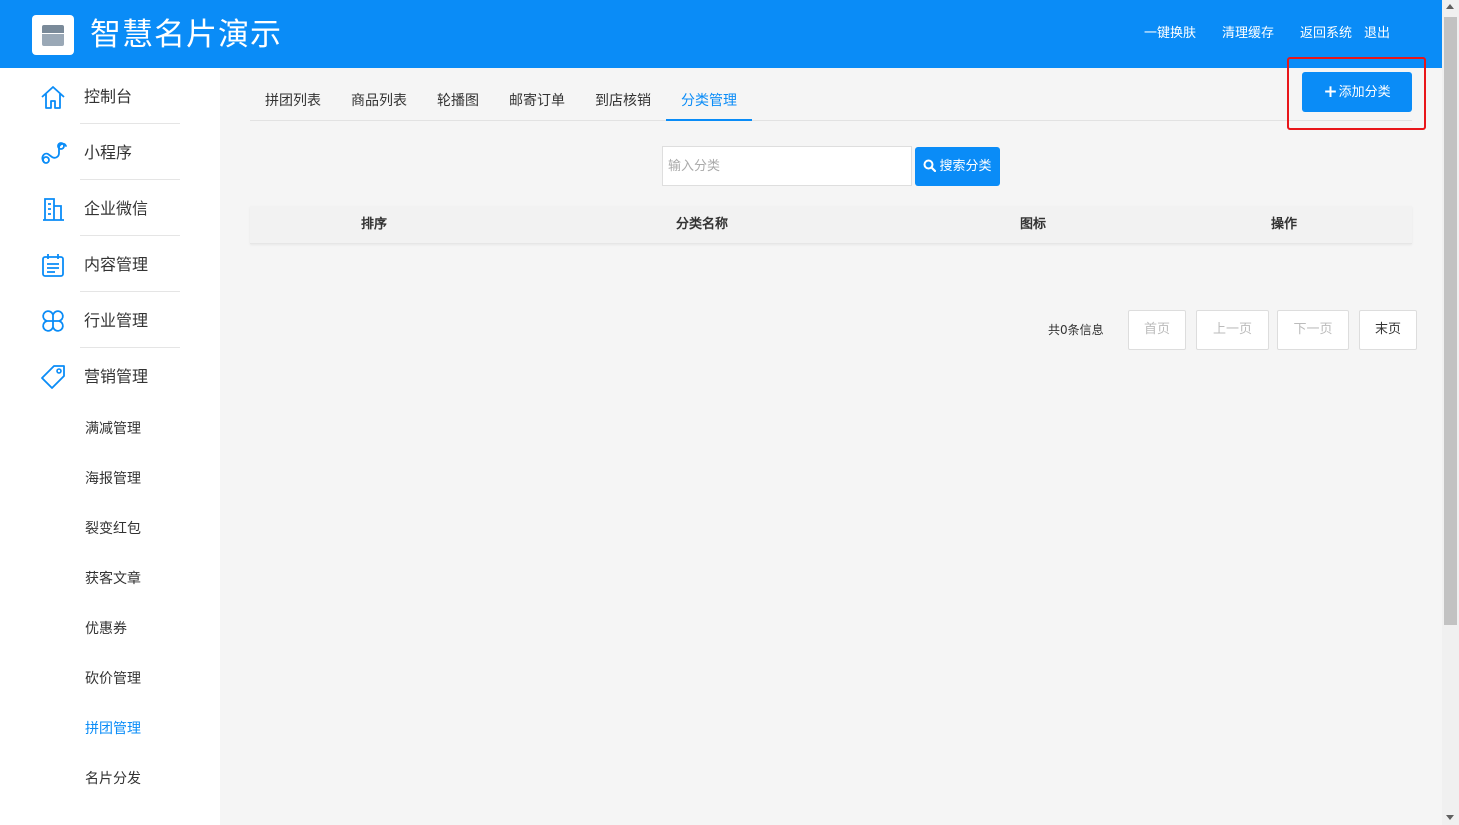  What do you see at coordinates (113, 529) in the screenshot?
I see `sidebar-sub-red-packet: 裂变红包` at bounding box center [113, 529].